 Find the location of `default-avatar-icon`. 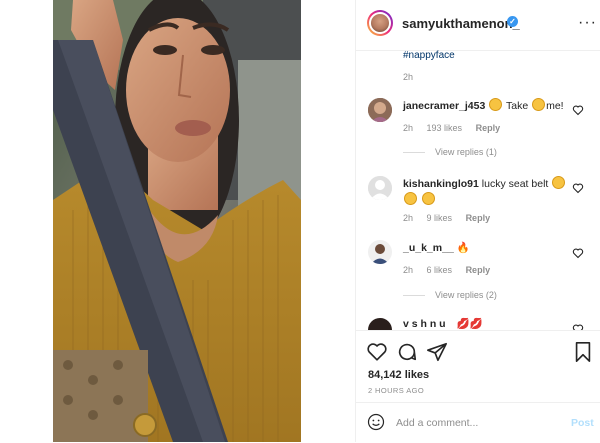

default-avatar-icon is located at coordinates (380, 188).